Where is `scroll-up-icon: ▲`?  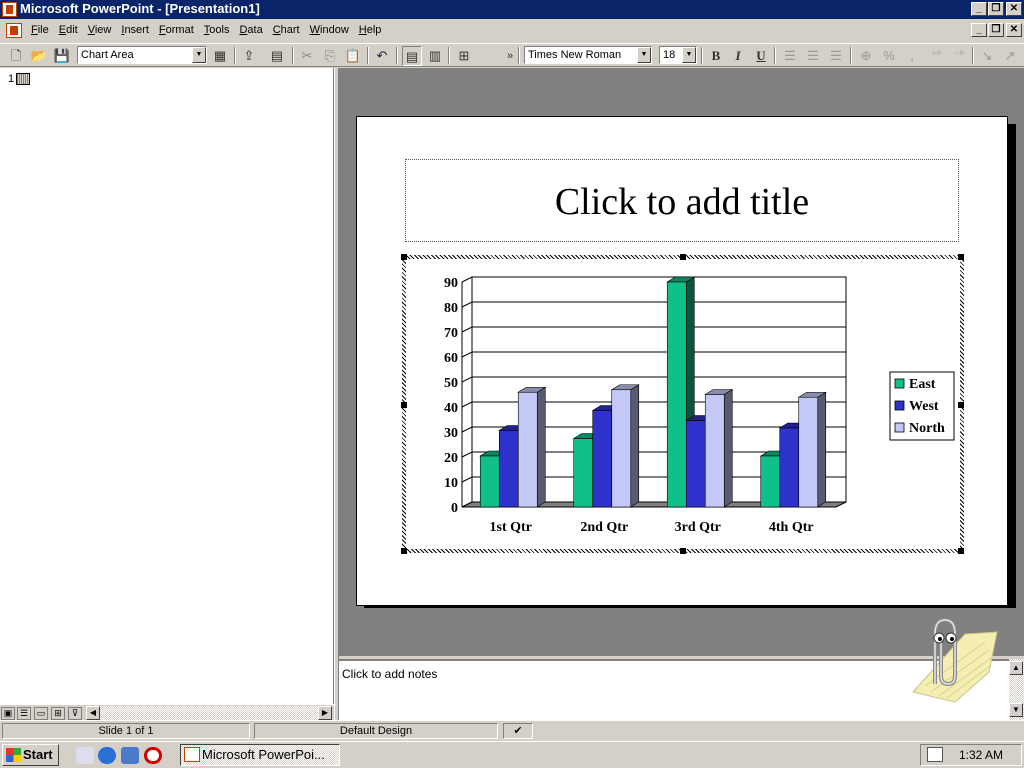 scroll-up-icon: ▲ is located at coordinates (1016, 668).